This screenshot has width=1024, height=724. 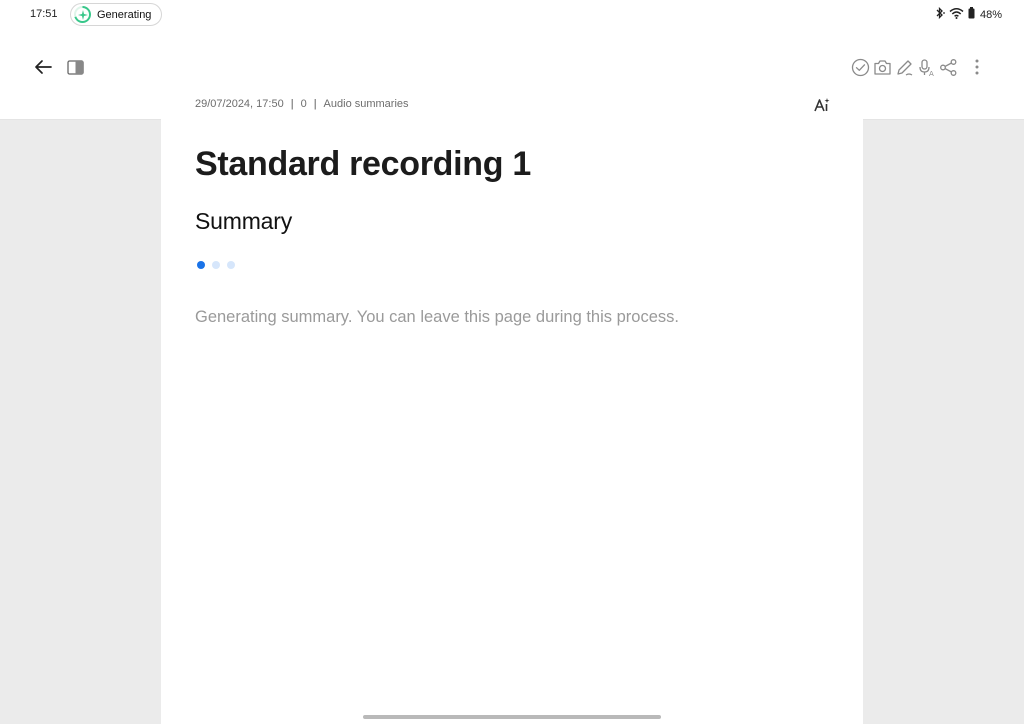 I want to click on share-icon, so click(x=947, y=67).